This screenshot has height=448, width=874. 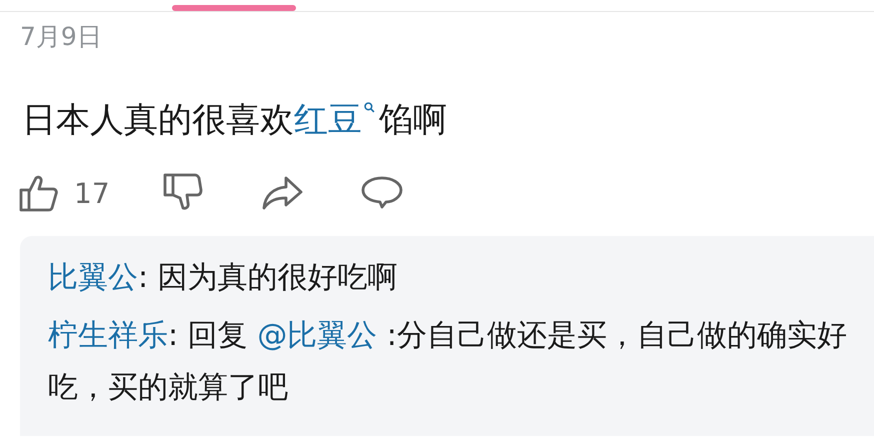 What do you see at coordinates (336, 120) in the screenshot?
I see `keyword-link: 红豆` at bounding box center [336, 120].